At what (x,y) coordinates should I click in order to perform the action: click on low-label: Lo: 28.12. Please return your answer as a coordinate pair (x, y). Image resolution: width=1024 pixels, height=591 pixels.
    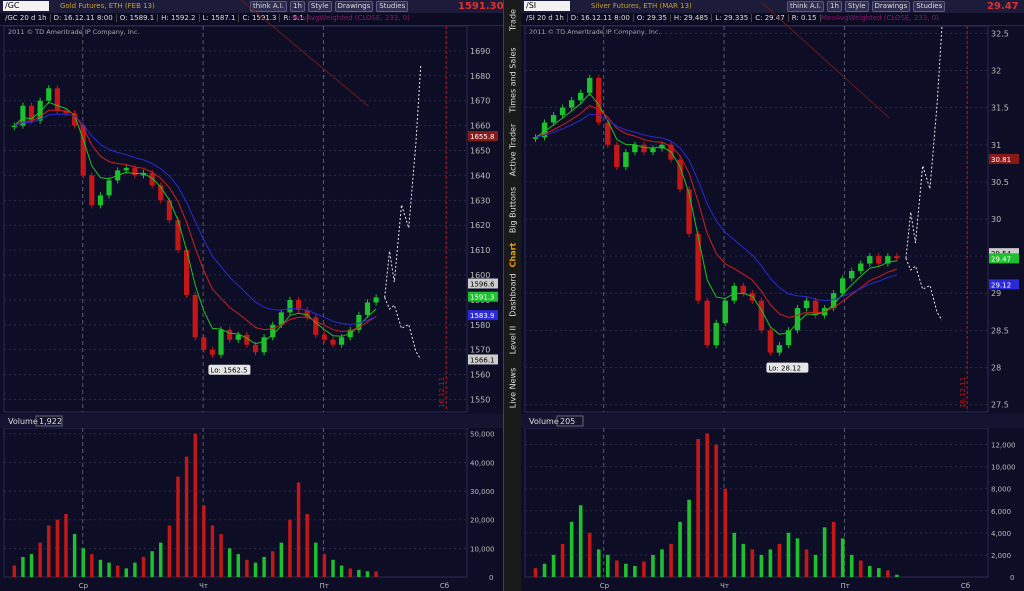
    Looking at the image, I should click on (784, 369).